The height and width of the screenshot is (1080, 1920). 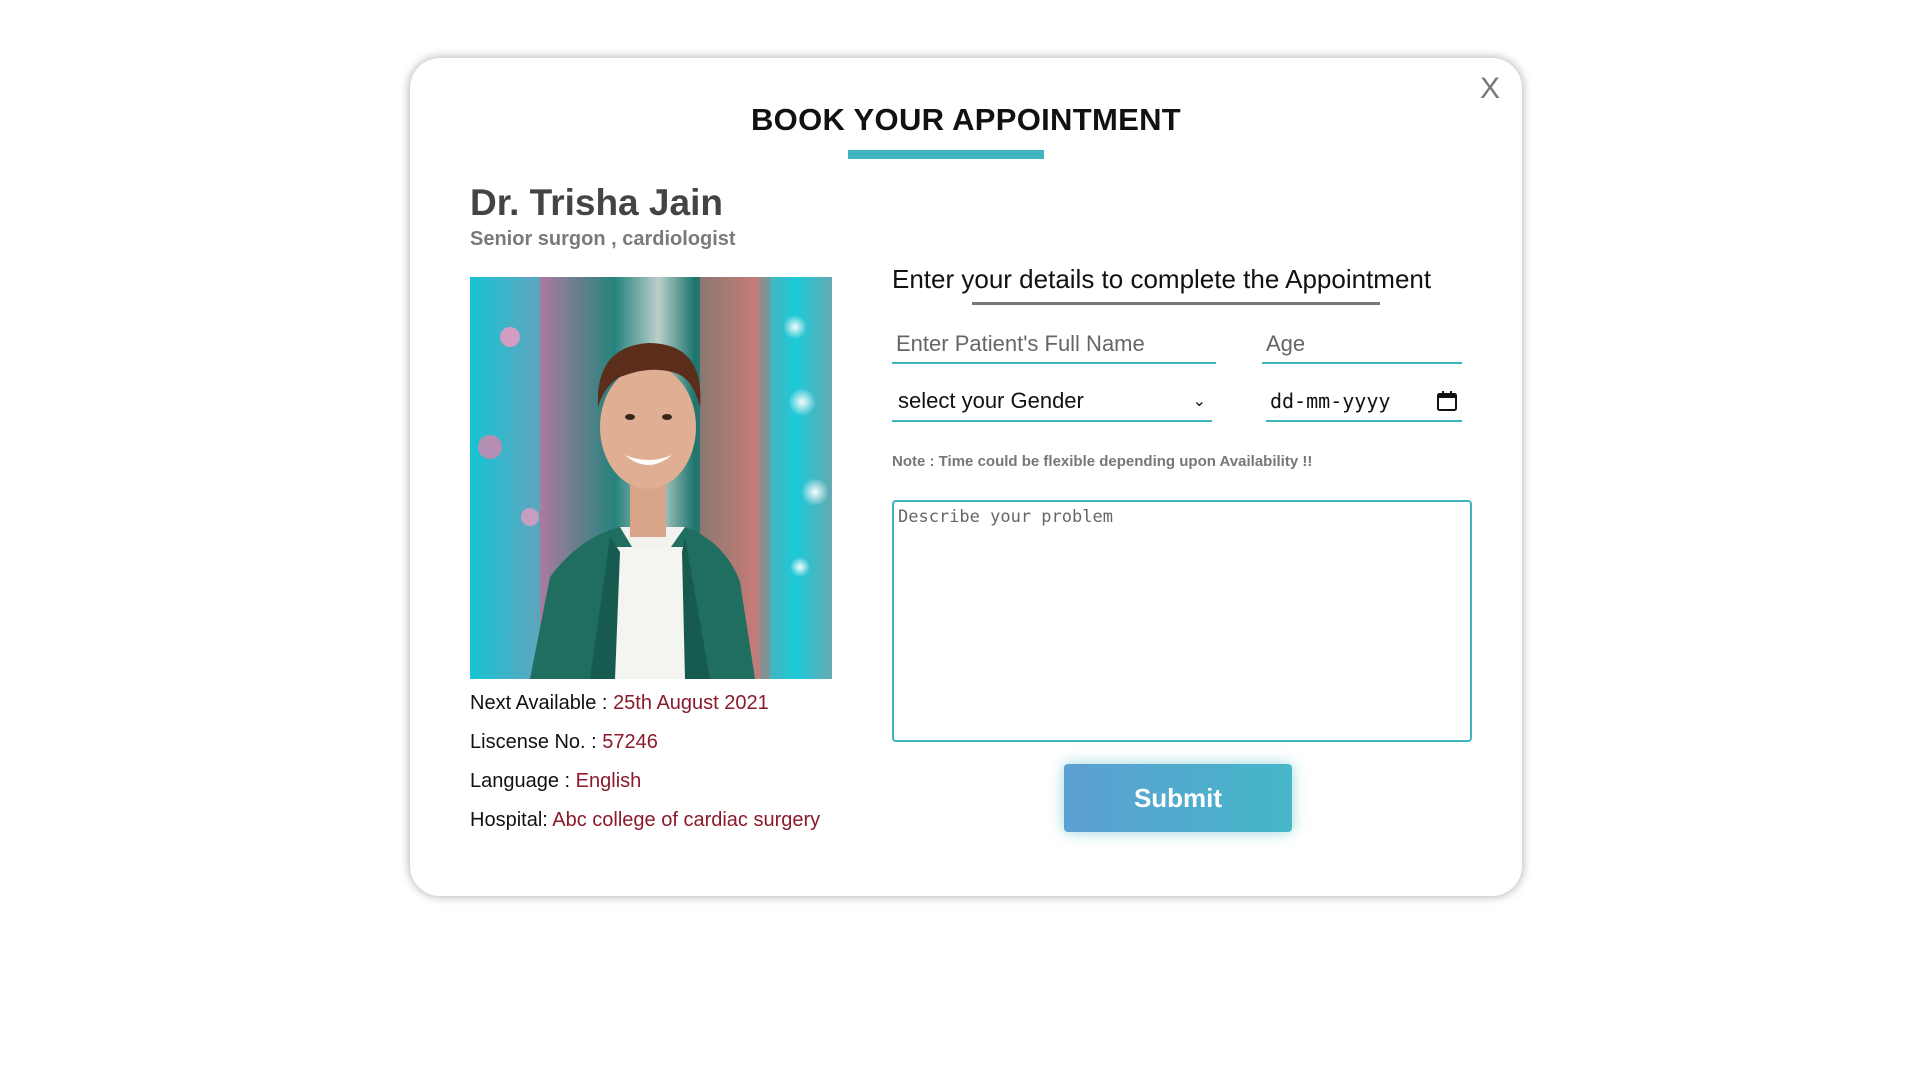 I want to click on next-available-label: Next Available :, so click(x=539, y=703).